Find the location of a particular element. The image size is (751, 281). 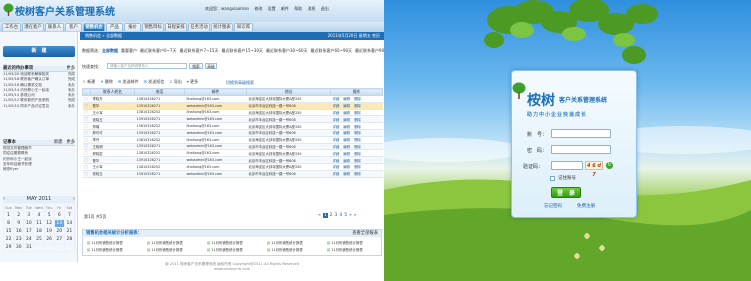

calendar-day: 20 is located at coordinates (59, 231).